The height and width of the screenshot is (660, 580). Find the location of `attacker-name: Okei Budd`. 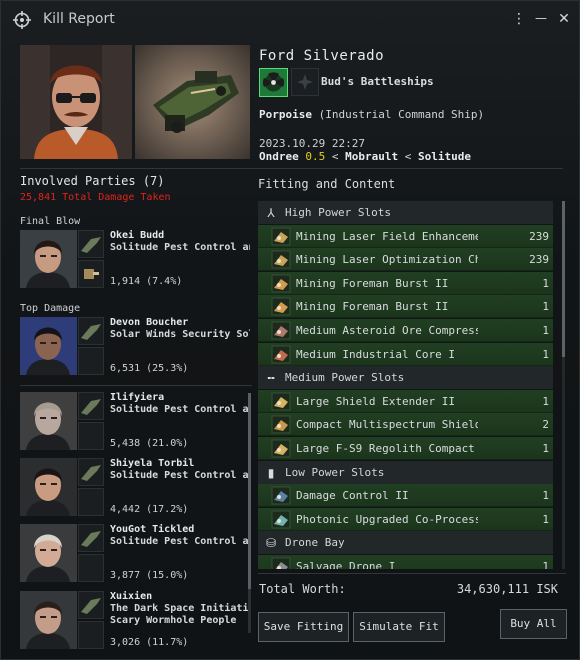

attacker-name: Okei Budd is located at coordinates (137, 235).